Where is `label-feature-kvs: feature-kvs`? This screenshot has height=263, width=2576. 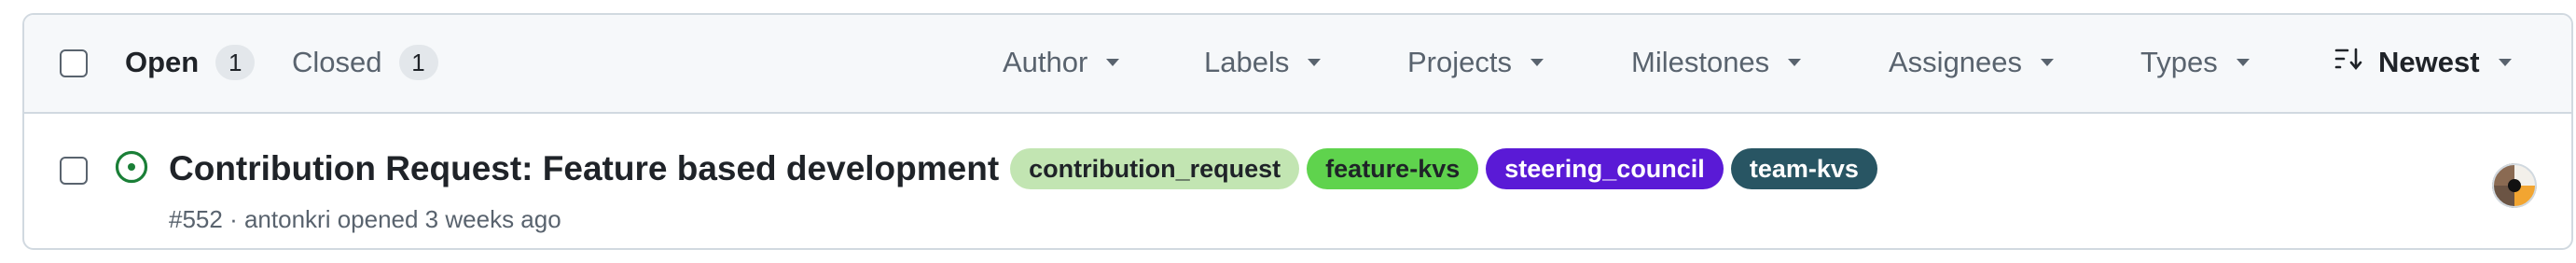
label-feature-kvs: feature-kvs is located at coordinates (1393, 168).